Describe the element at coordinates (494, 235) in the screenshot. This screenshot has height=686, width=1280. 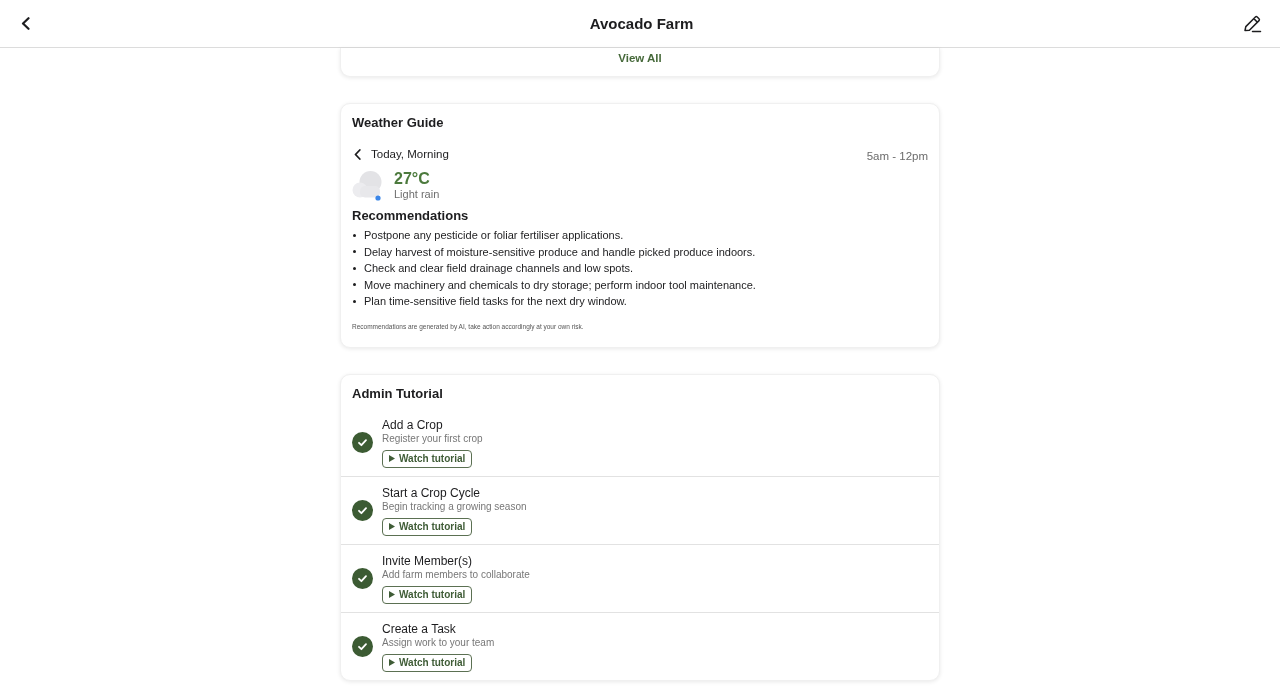
I see `recommendation-item: Postpone any pesticide or foliar fertiliser applications.` at that location.